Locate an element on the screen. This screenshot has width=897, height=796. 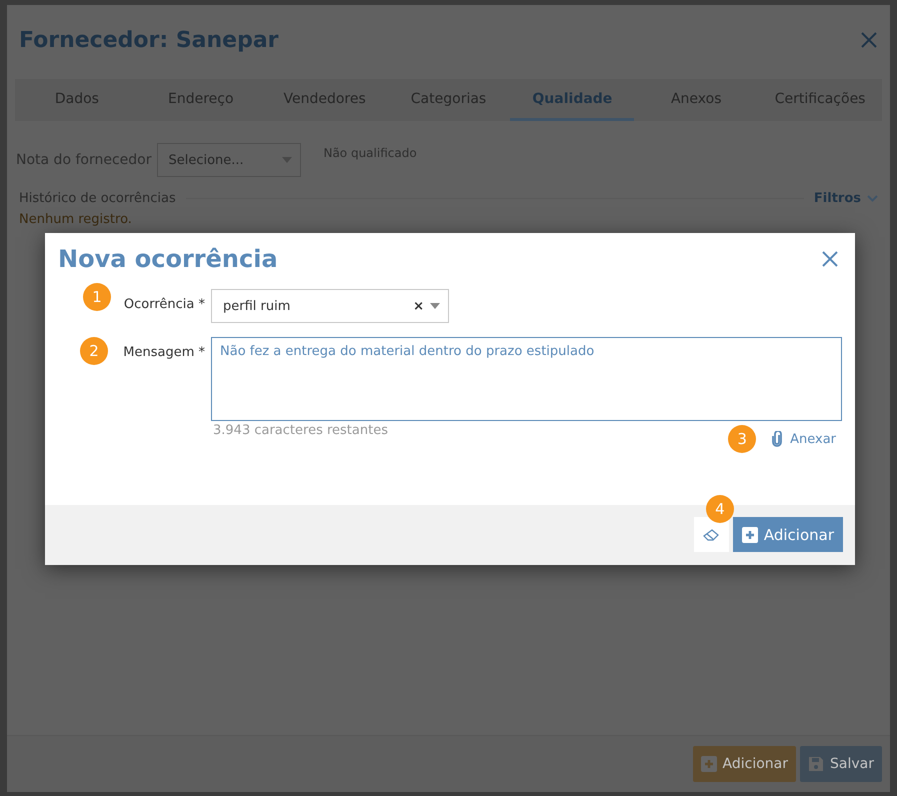
field-label: Ocorrência * is located at coordinates (164, 305).